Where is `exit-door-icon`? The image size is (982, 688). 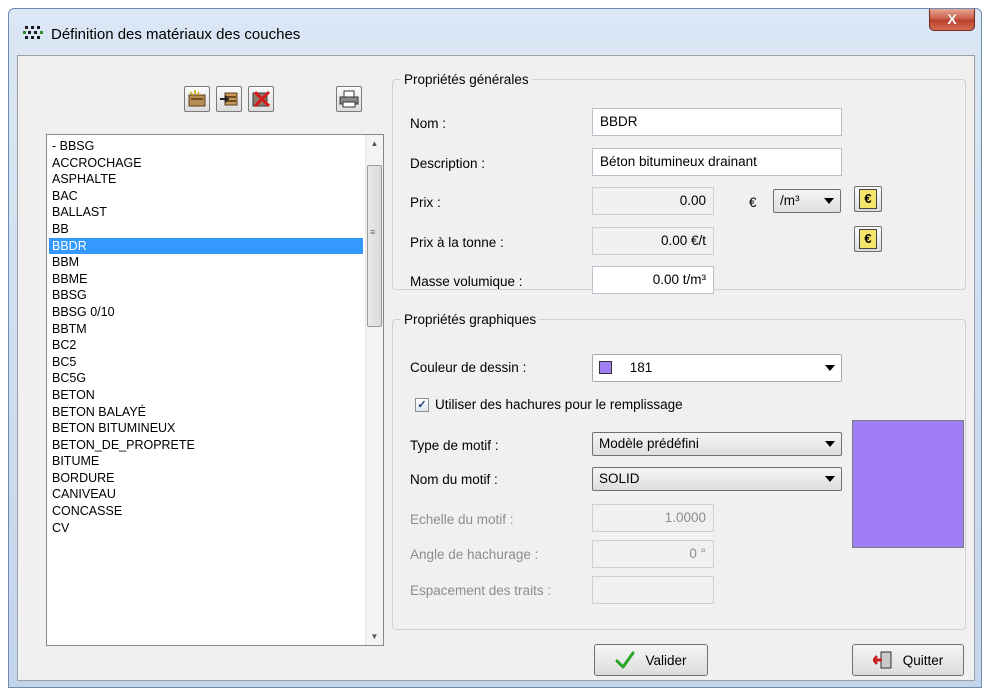 exit-door-icon is located at coordinates (882, 660).